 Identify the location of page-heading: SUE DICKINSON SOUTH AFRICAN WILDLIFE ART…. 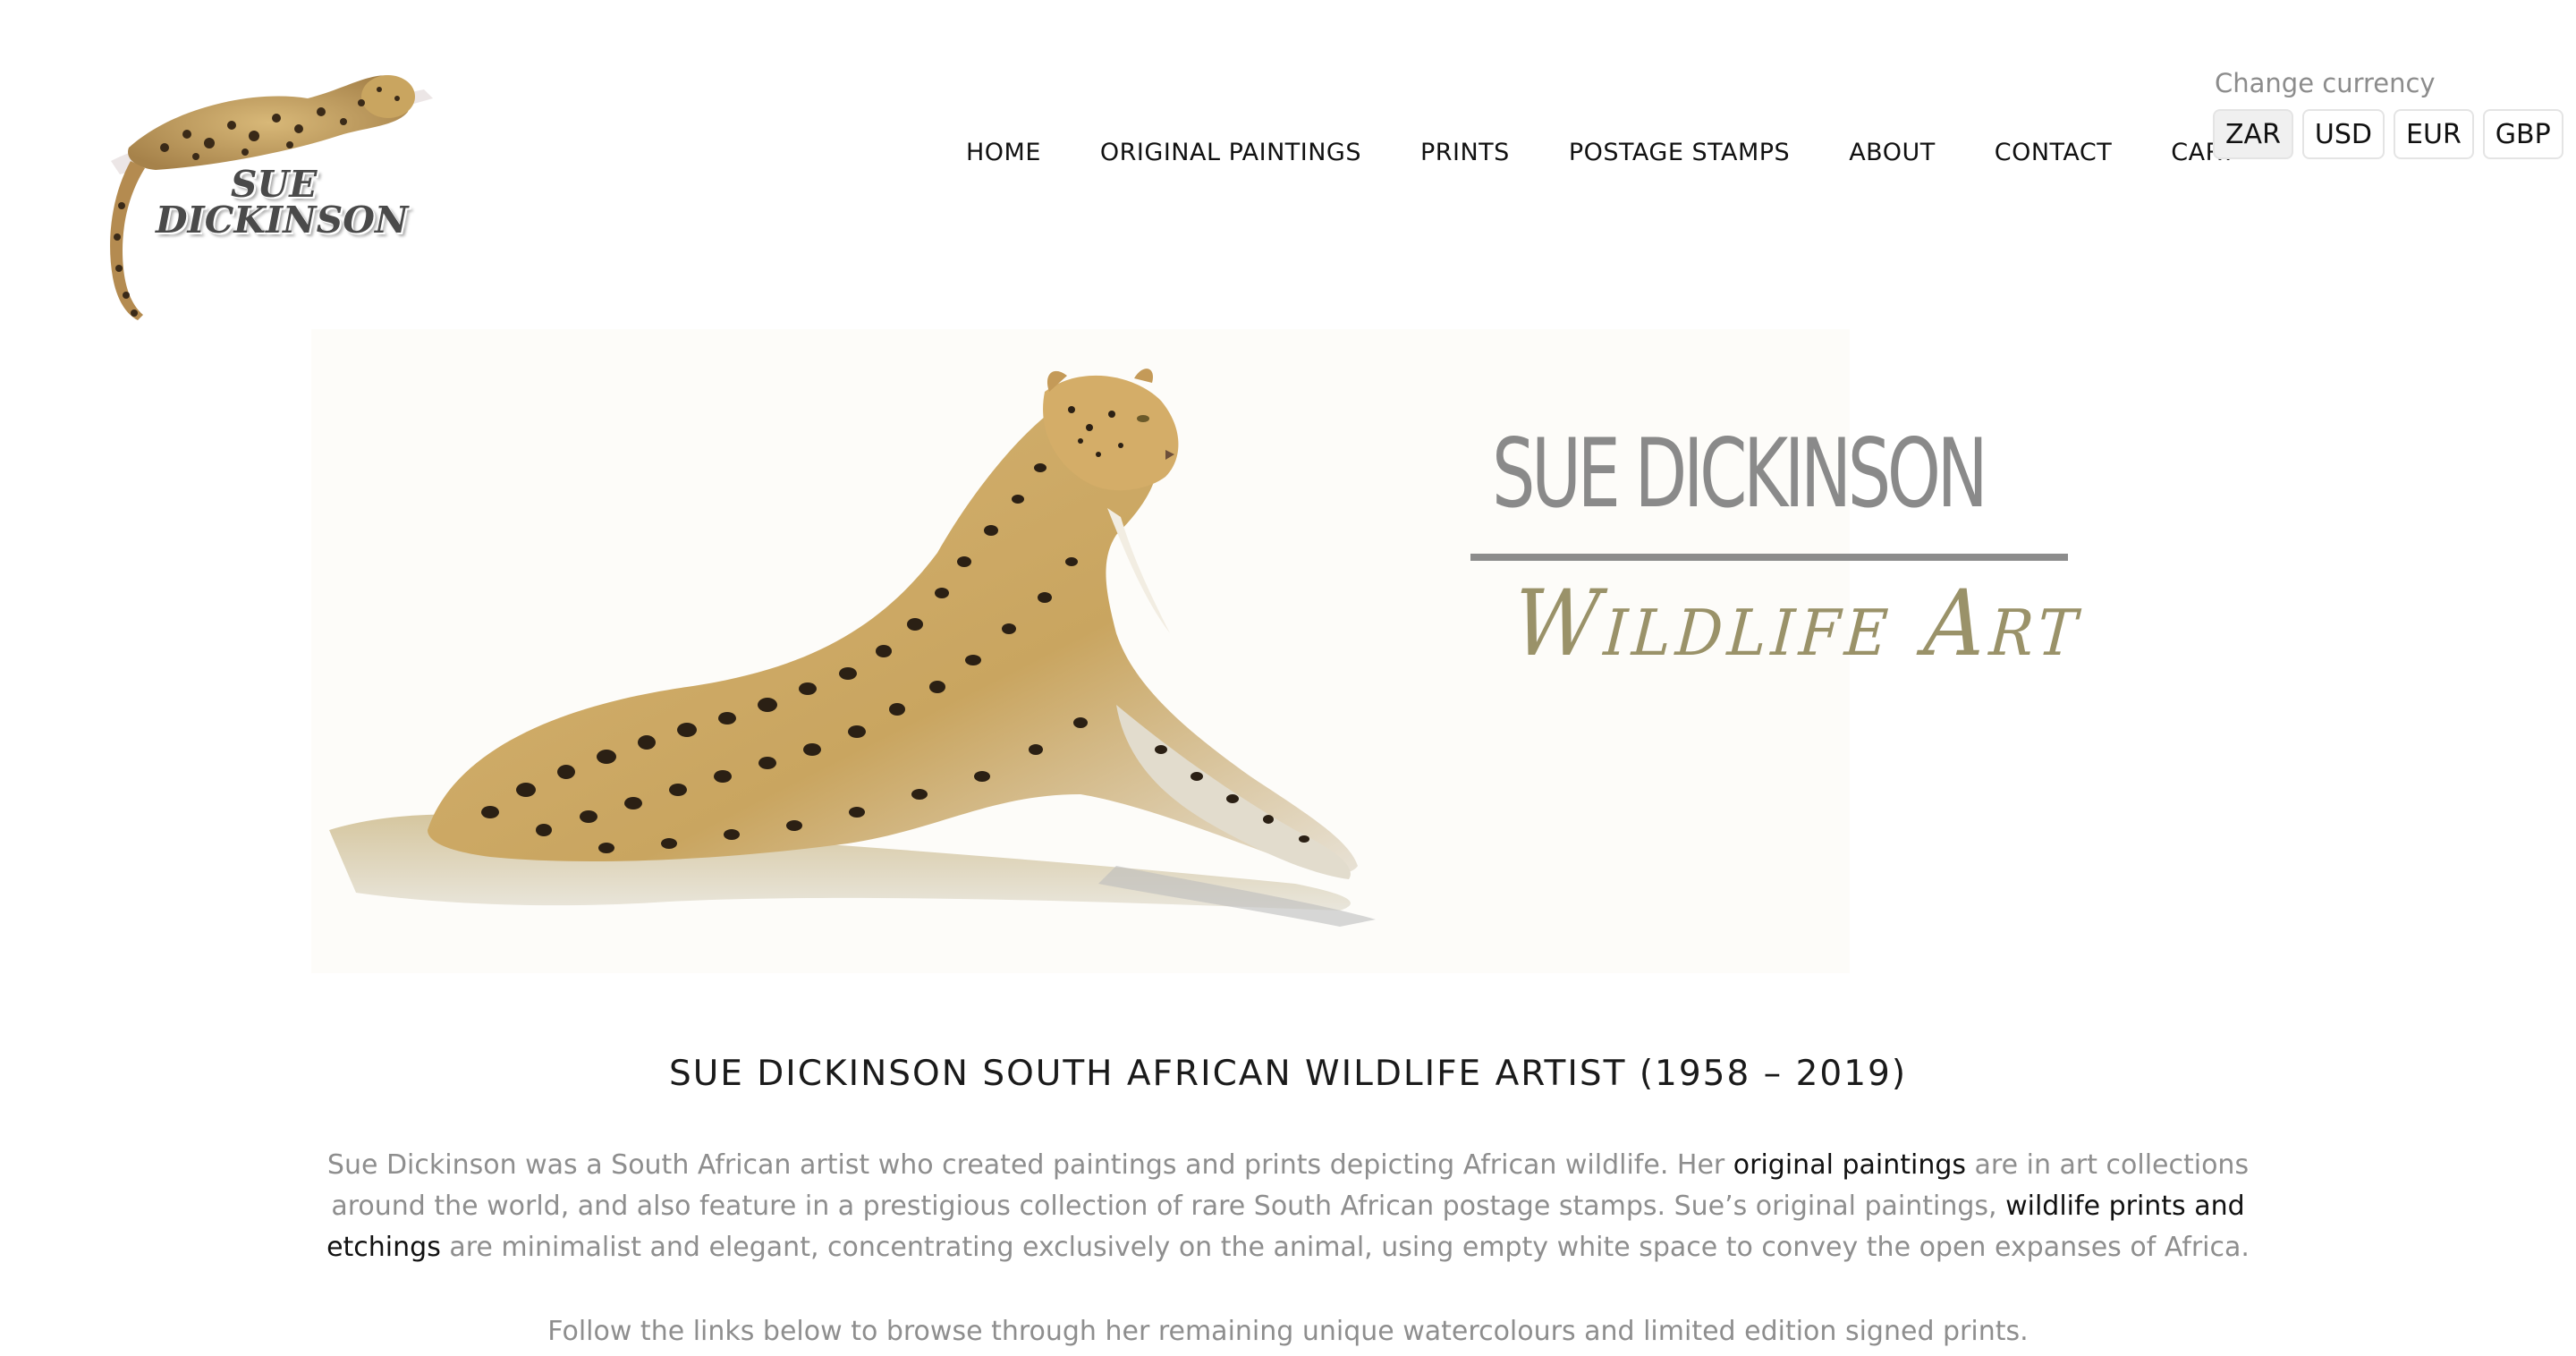
(1288, 1074).